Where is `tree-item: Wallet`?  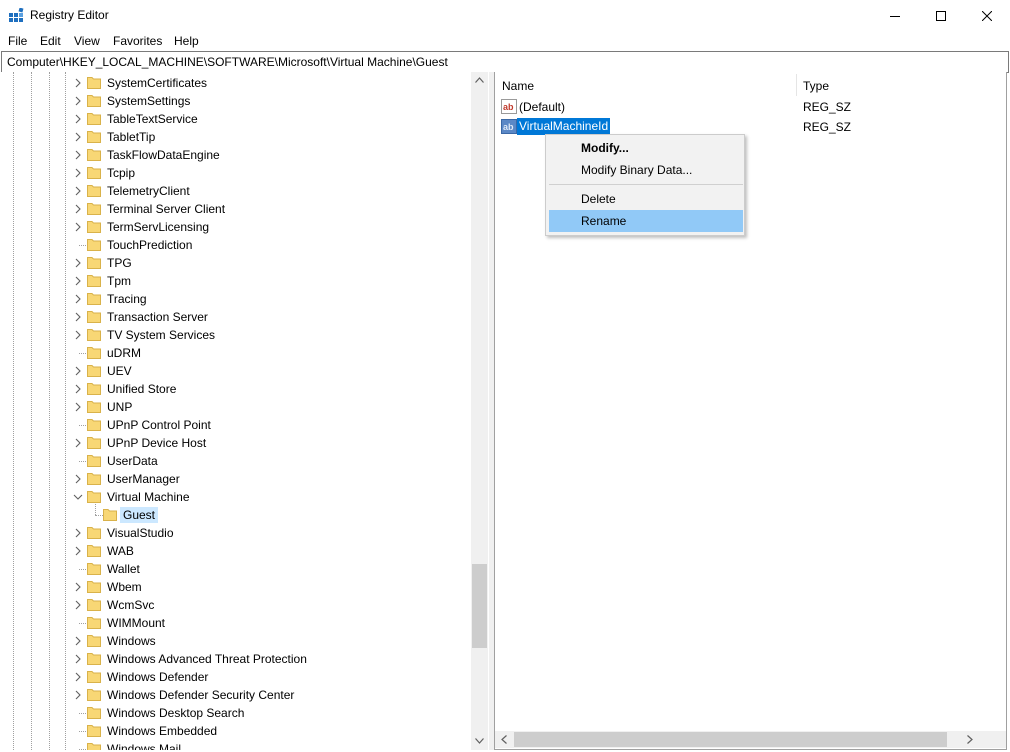 tree-item: Wallet is located at coordinates (235, 569).